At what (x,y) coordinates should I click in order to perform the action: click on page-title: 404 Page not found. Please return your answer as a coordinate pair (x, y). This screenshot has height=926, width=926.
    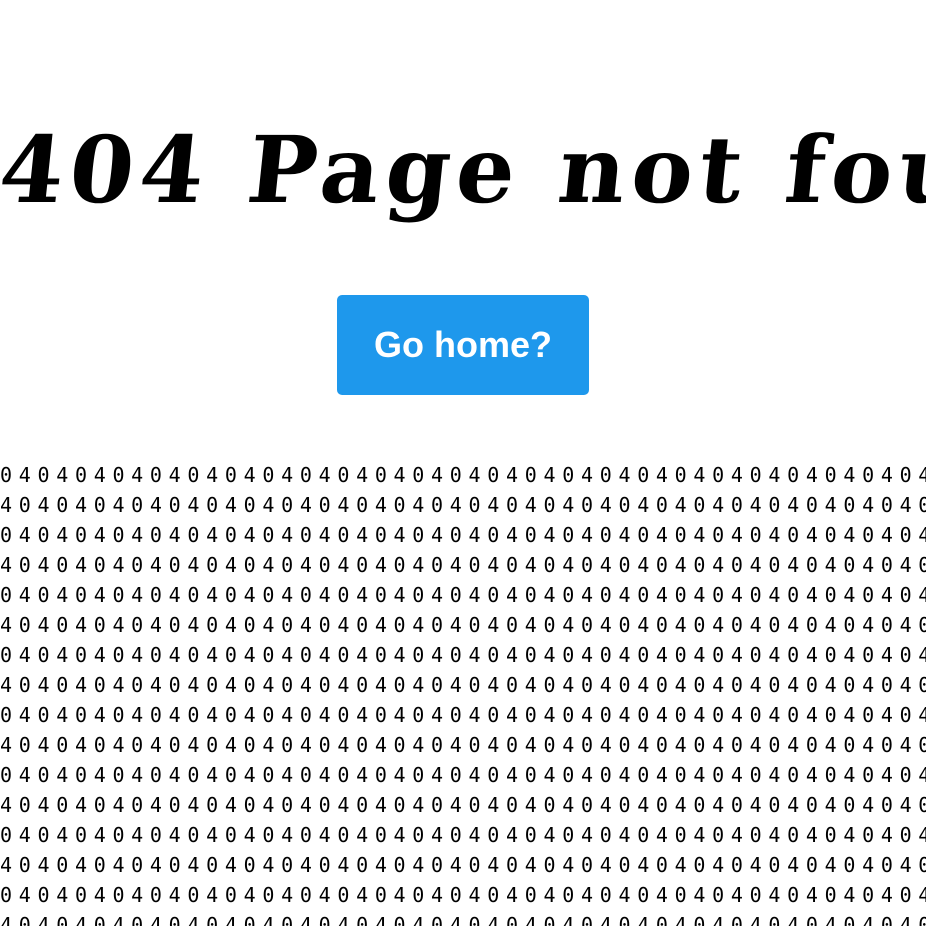
    Looking at the image, I should click on (463, 170).